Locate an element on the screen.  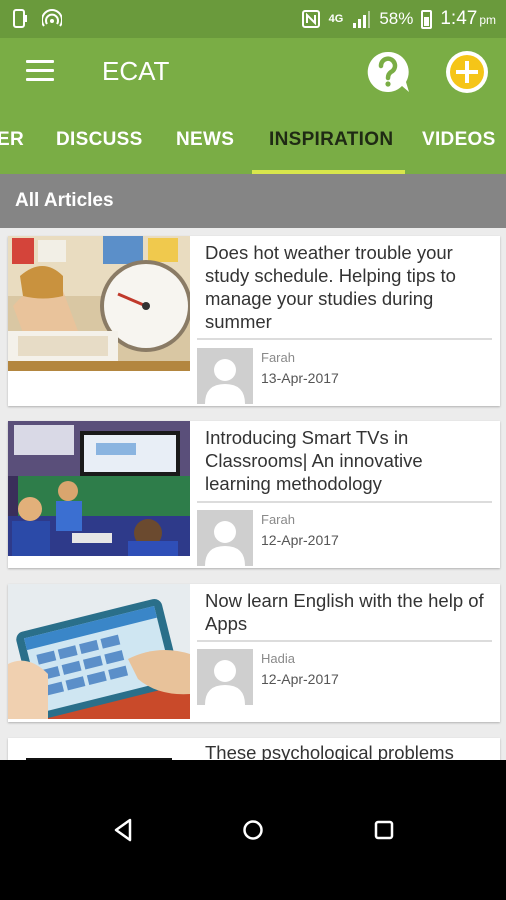
article-title: Now learn English with the help of Apps is located at coordinates (344, 612).